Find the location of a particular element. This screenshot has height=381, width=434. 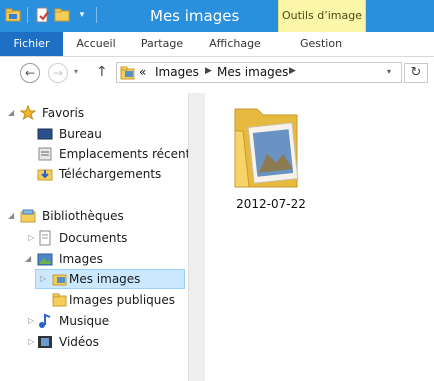

folder-name-label: 2012-07-22 is located at coordinates (271, 204).